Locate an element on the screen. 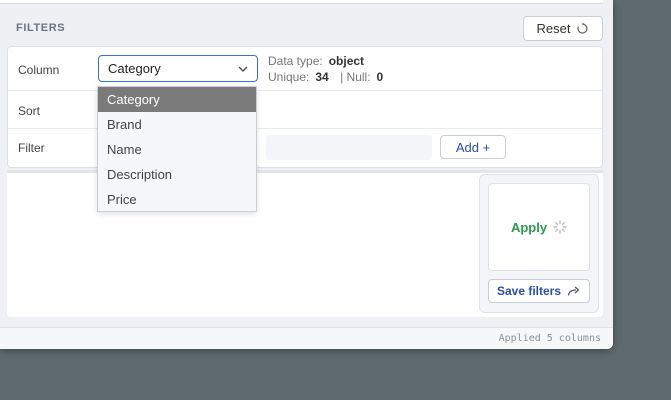  add-filter-button: Add + is located at coordinates (473, 147).